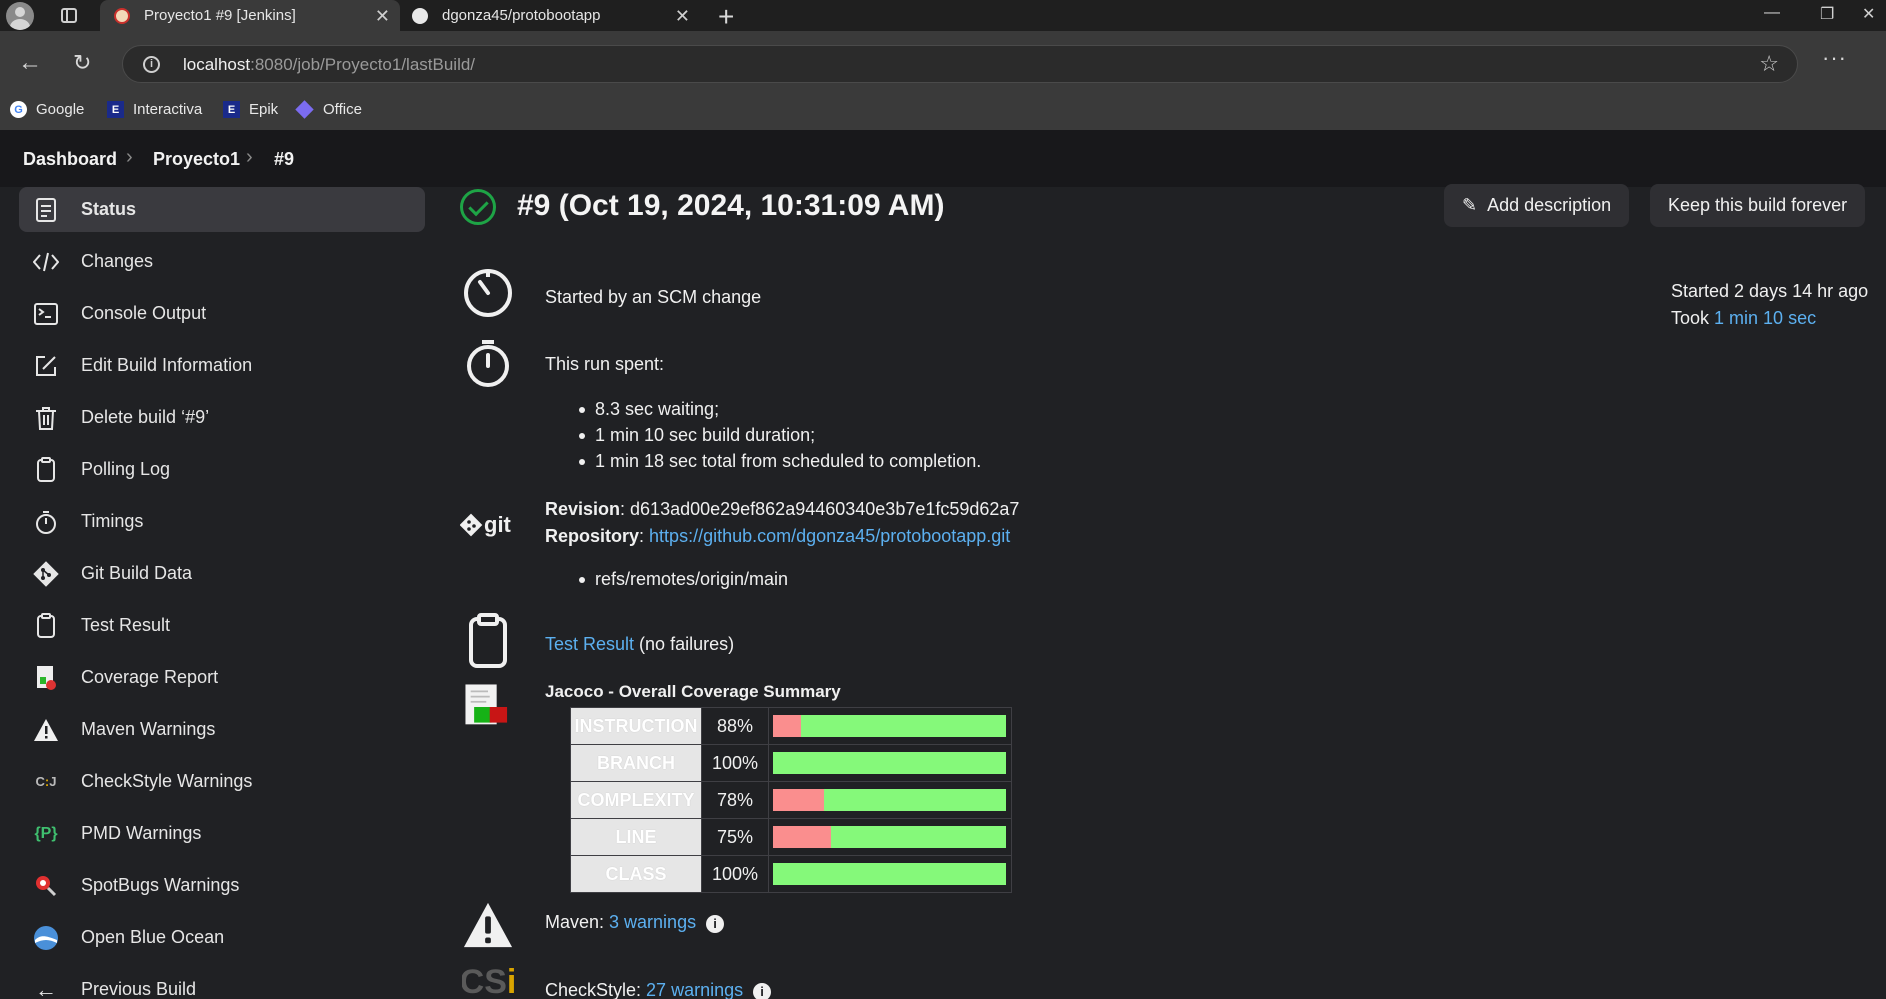 This screenshot has height=999, width=1886. I want to click on reload-icon: ↻, so click(82, 63).